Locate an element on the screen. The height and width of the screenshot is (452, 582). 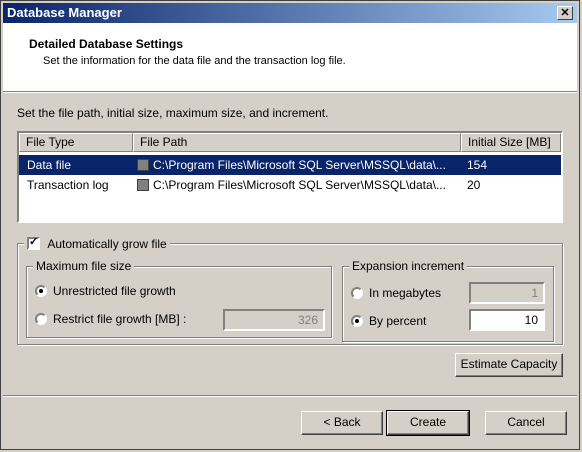
percent-option: By percent is located at coordinates (388, 320).